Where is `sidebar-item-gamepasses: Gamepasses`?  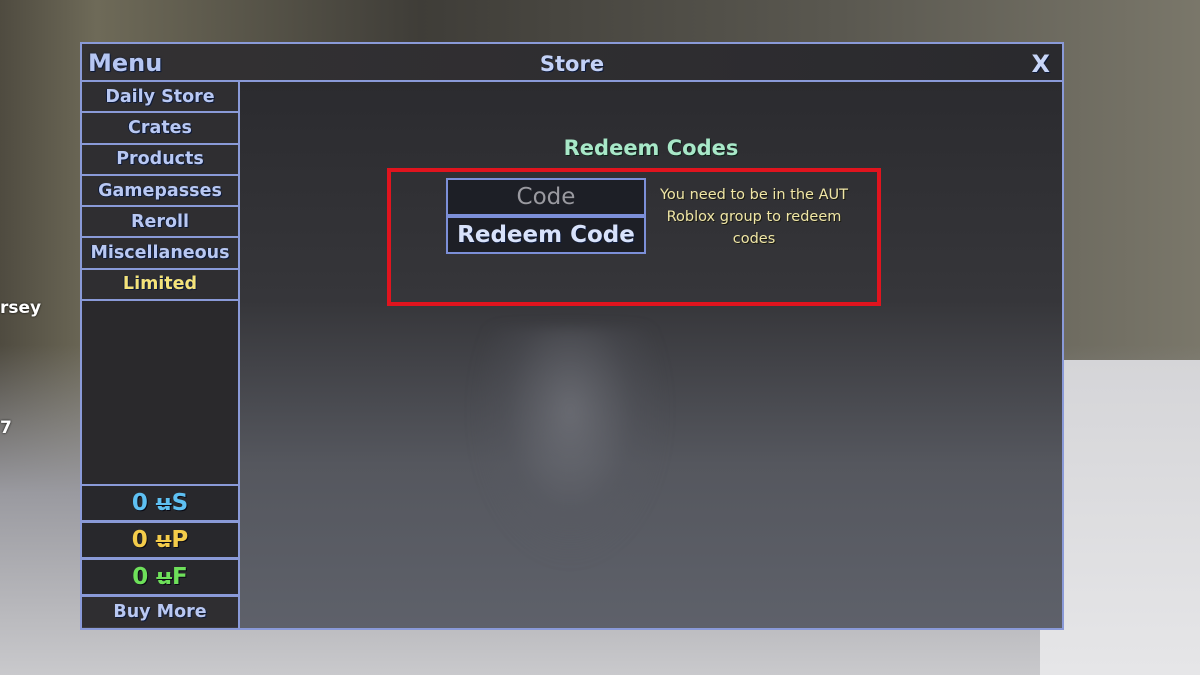
sidebar-item-gamepasses: Gamepasses is located at coordinates (160, 191).